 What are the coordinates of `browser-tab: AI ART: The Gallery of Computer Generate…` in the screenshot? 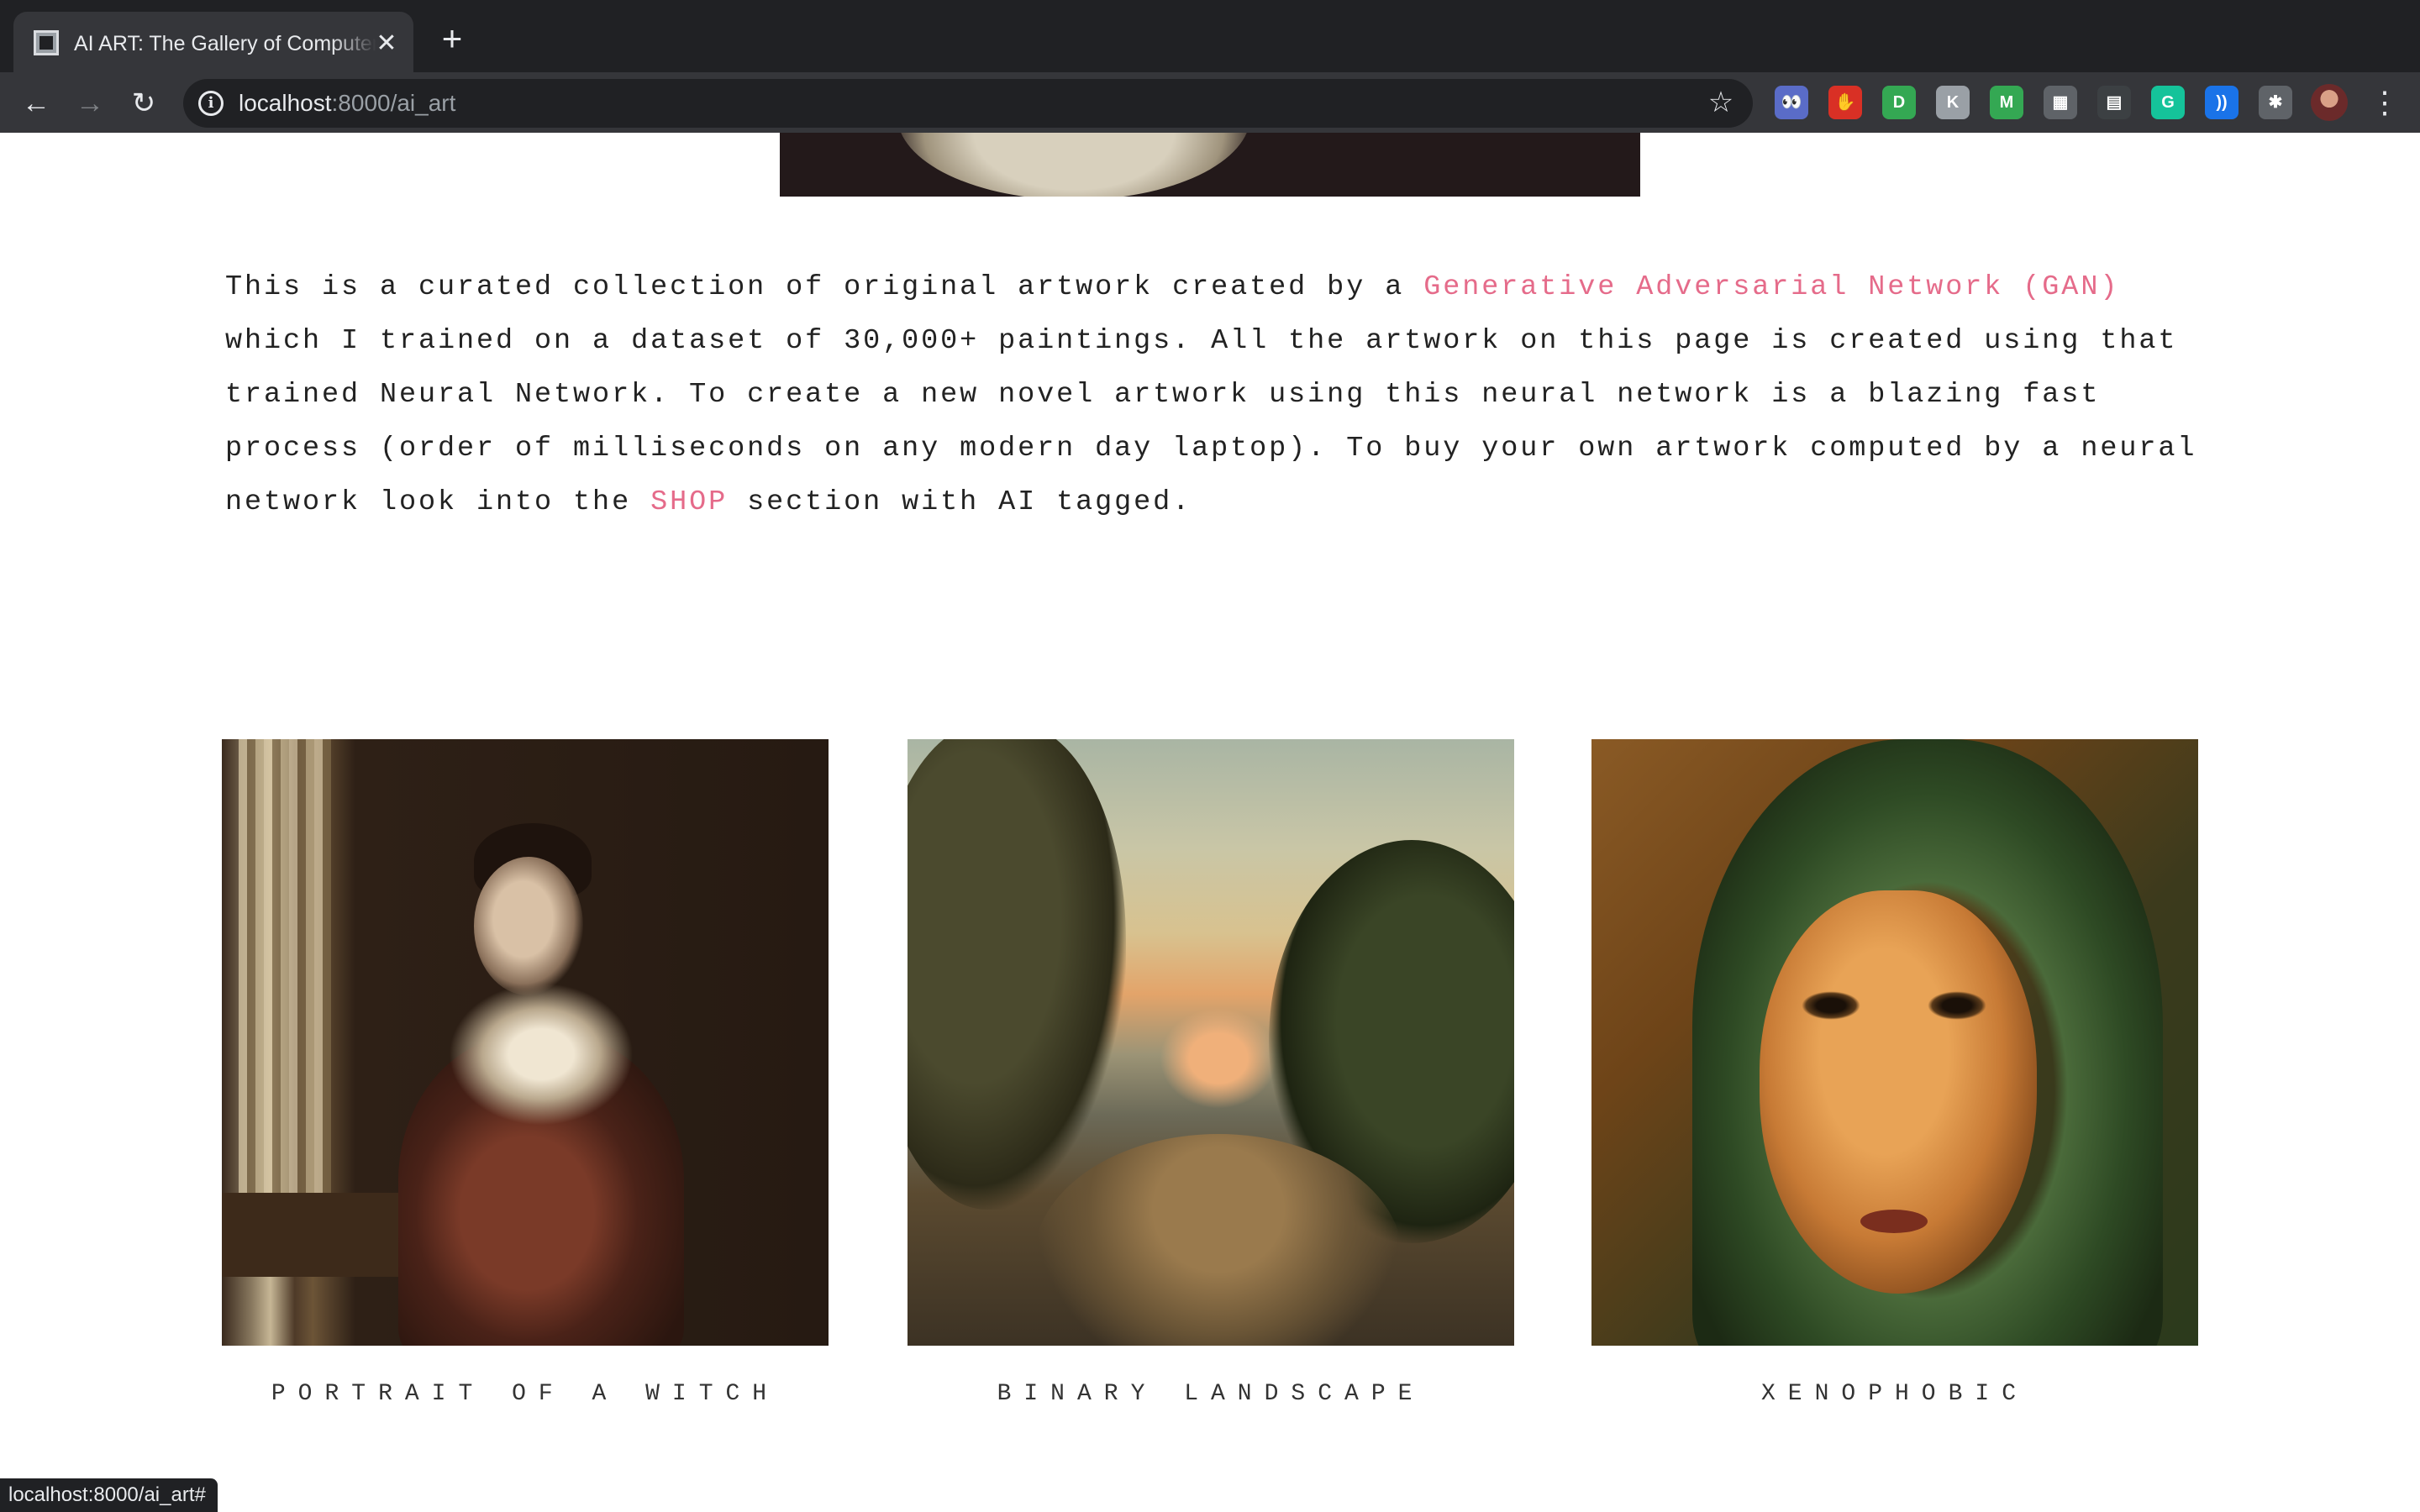 It's located at (213, 42).